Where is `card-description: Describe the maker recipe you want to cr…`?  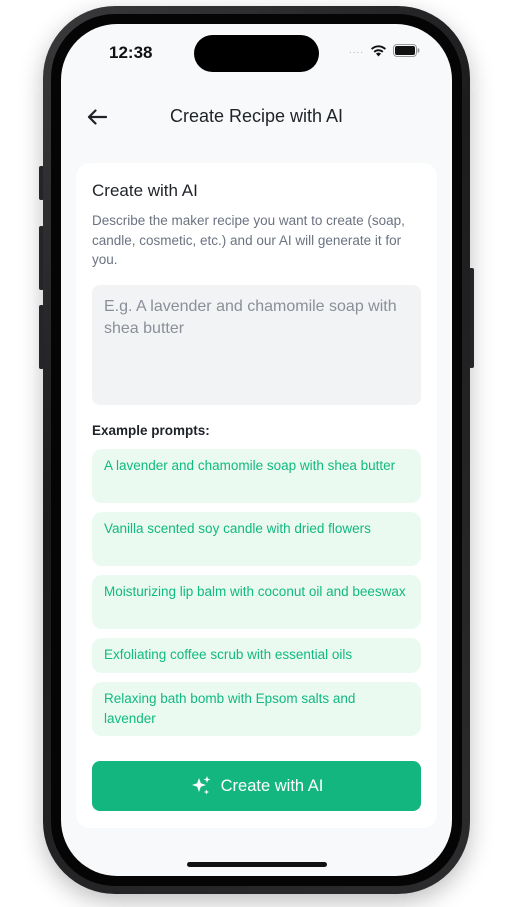
card-description: Describe the maker recipe you want to cr… is located at coordinates (248, 240).